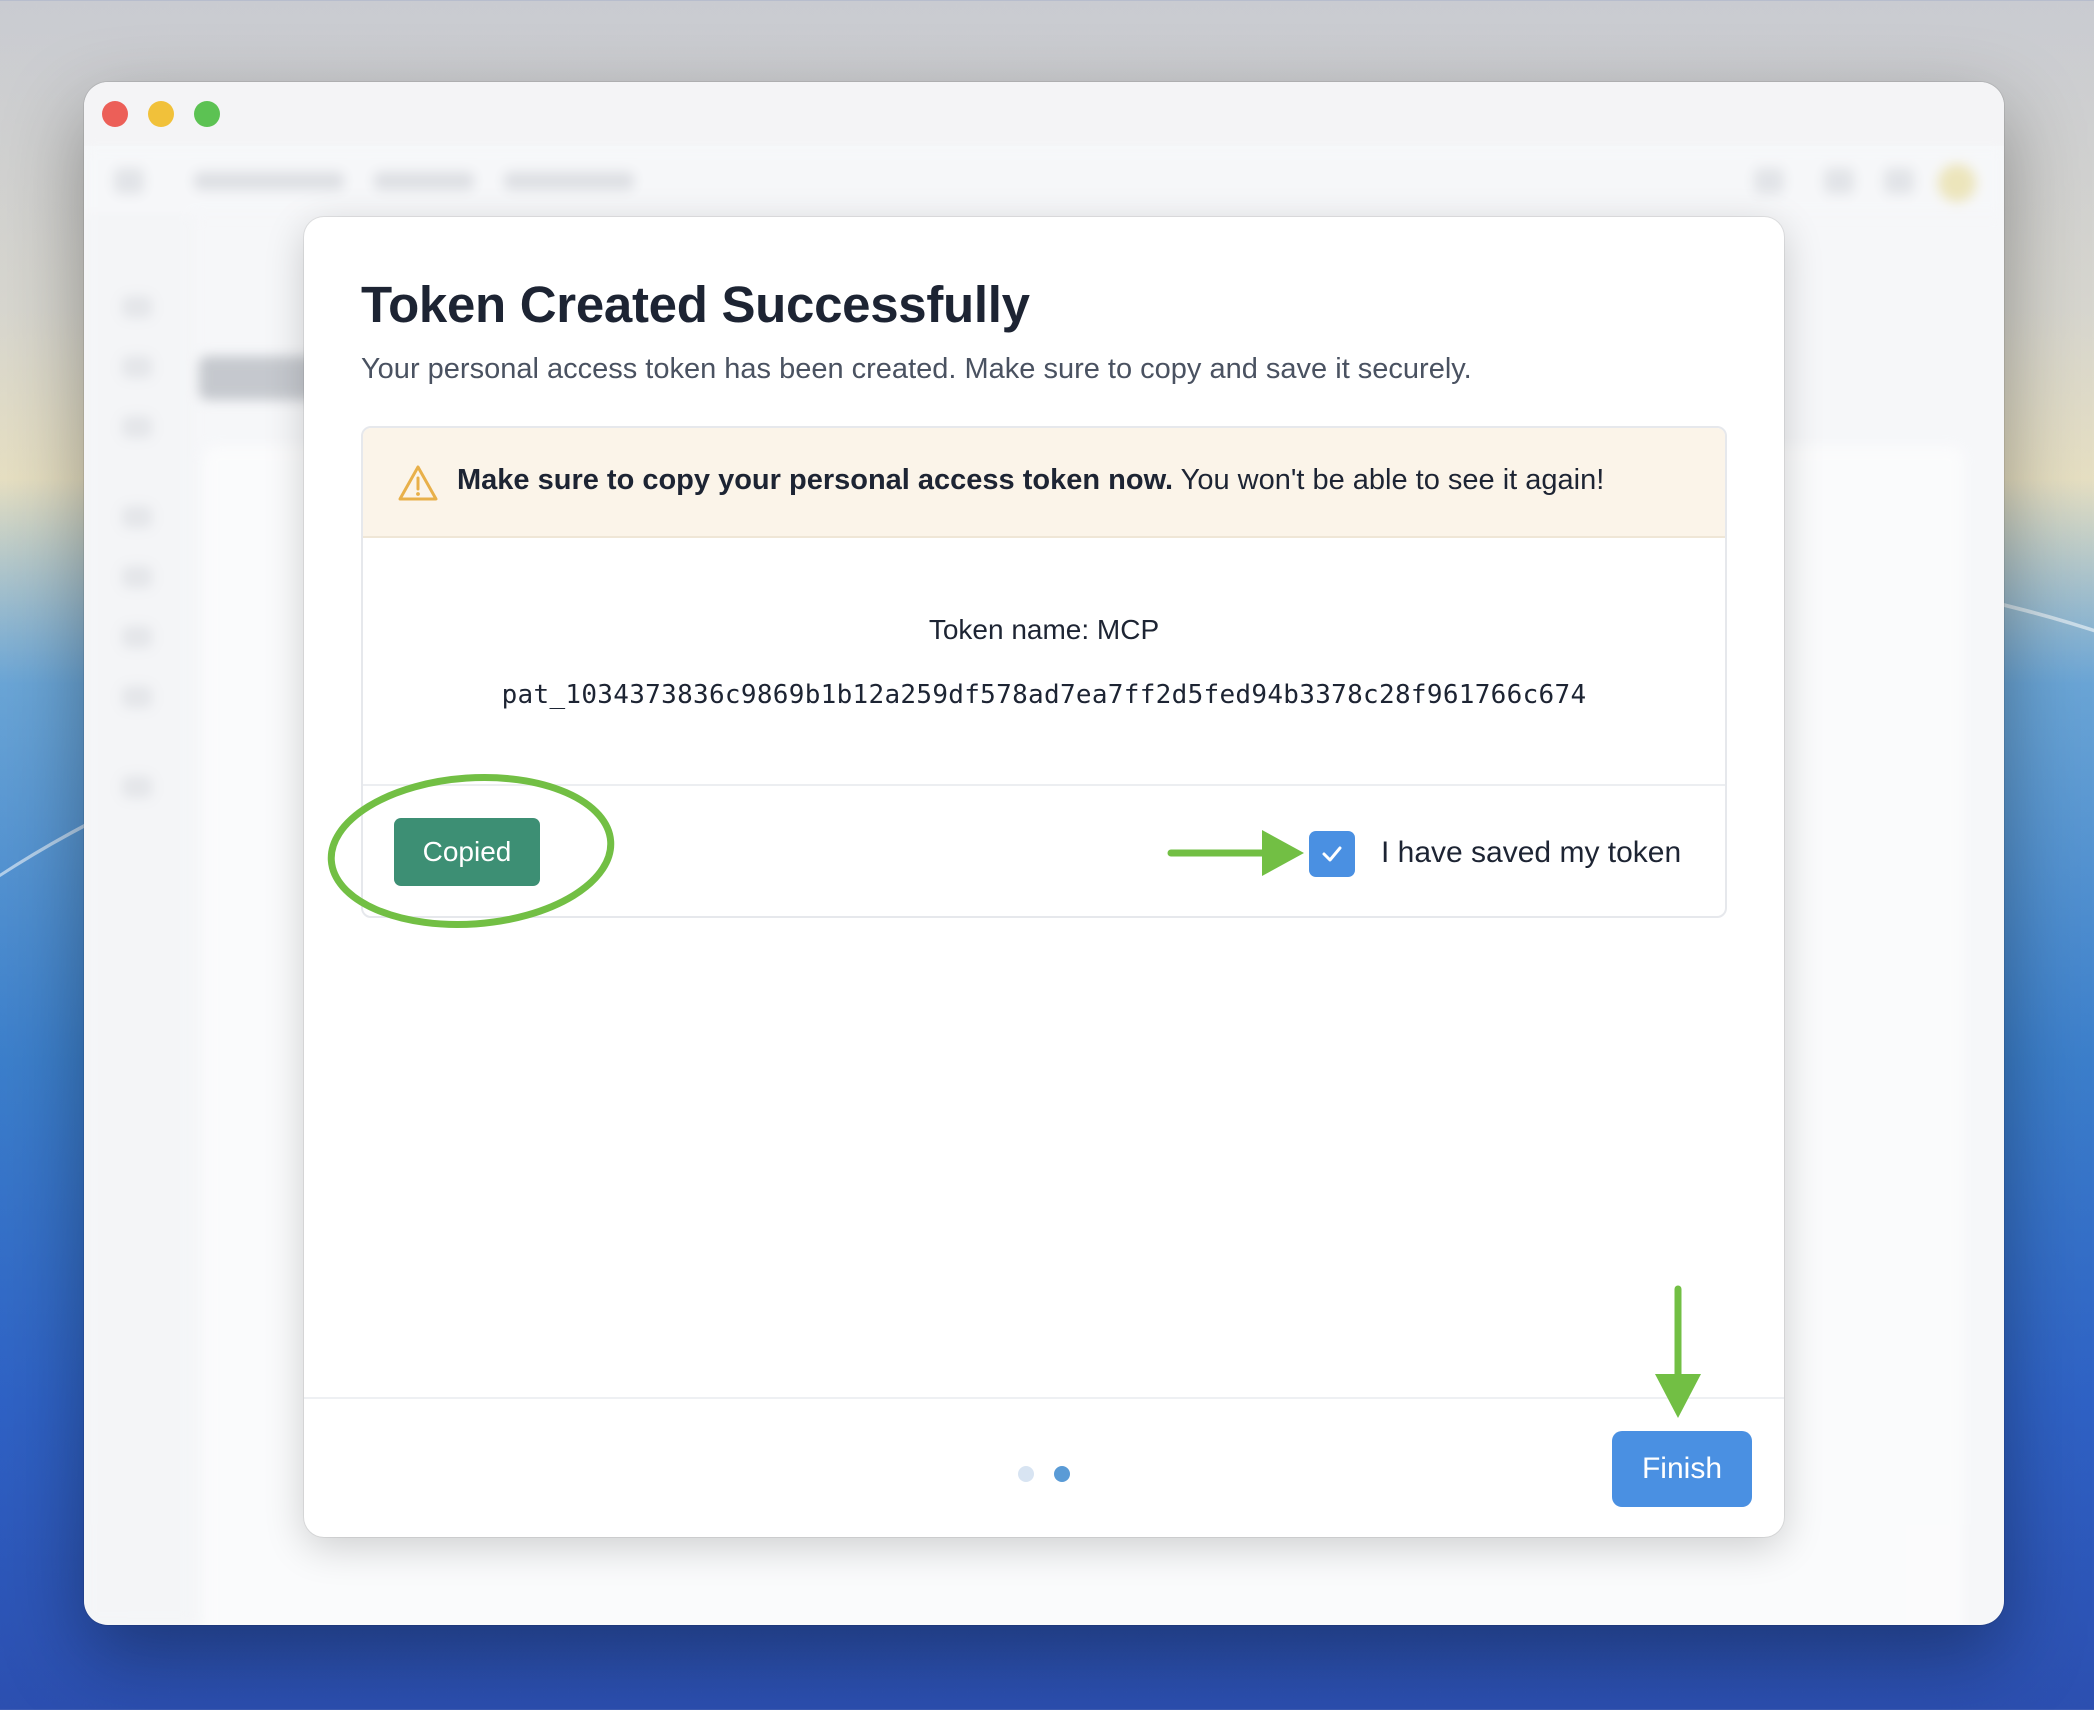 This screenshot has width=2094, height=1710. What do you see at coordinates (161, 114) in the screenshot?
I see `minimize-window-button` at bounding box center [161, 114].